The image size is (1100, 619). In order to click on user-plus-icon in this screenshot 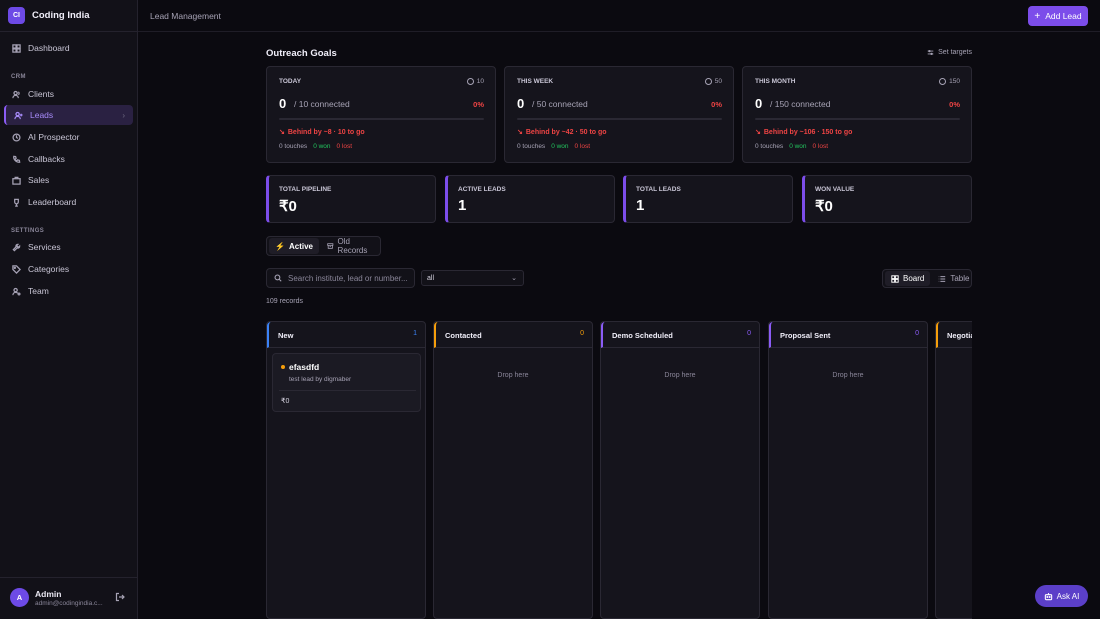, I will do `click(18, 115)`.